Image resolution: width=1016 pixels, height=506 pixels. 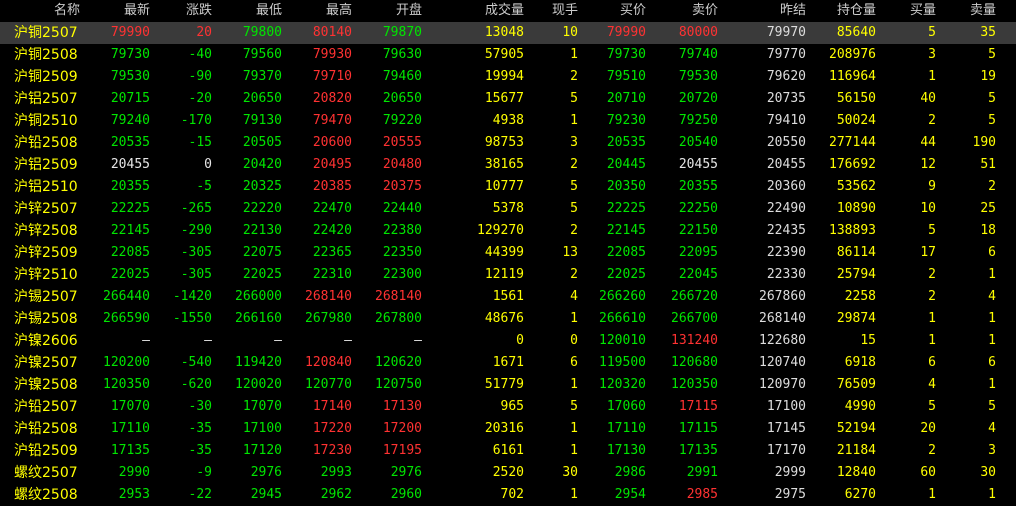 I want to click on ask-cell: 20455, so click(x=698, y=164).